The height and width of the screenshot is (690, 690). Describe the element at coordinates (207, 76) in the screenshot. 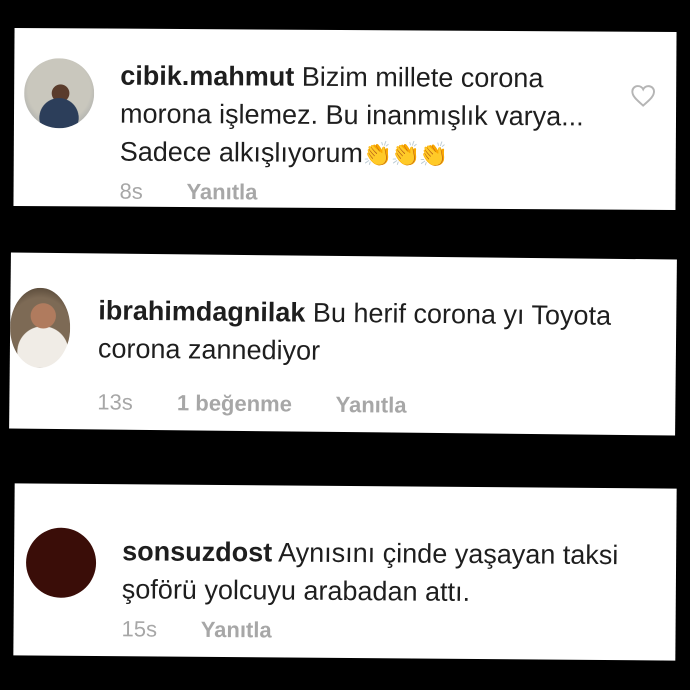

I see `comment-username: cibik.mahmut` at that location.